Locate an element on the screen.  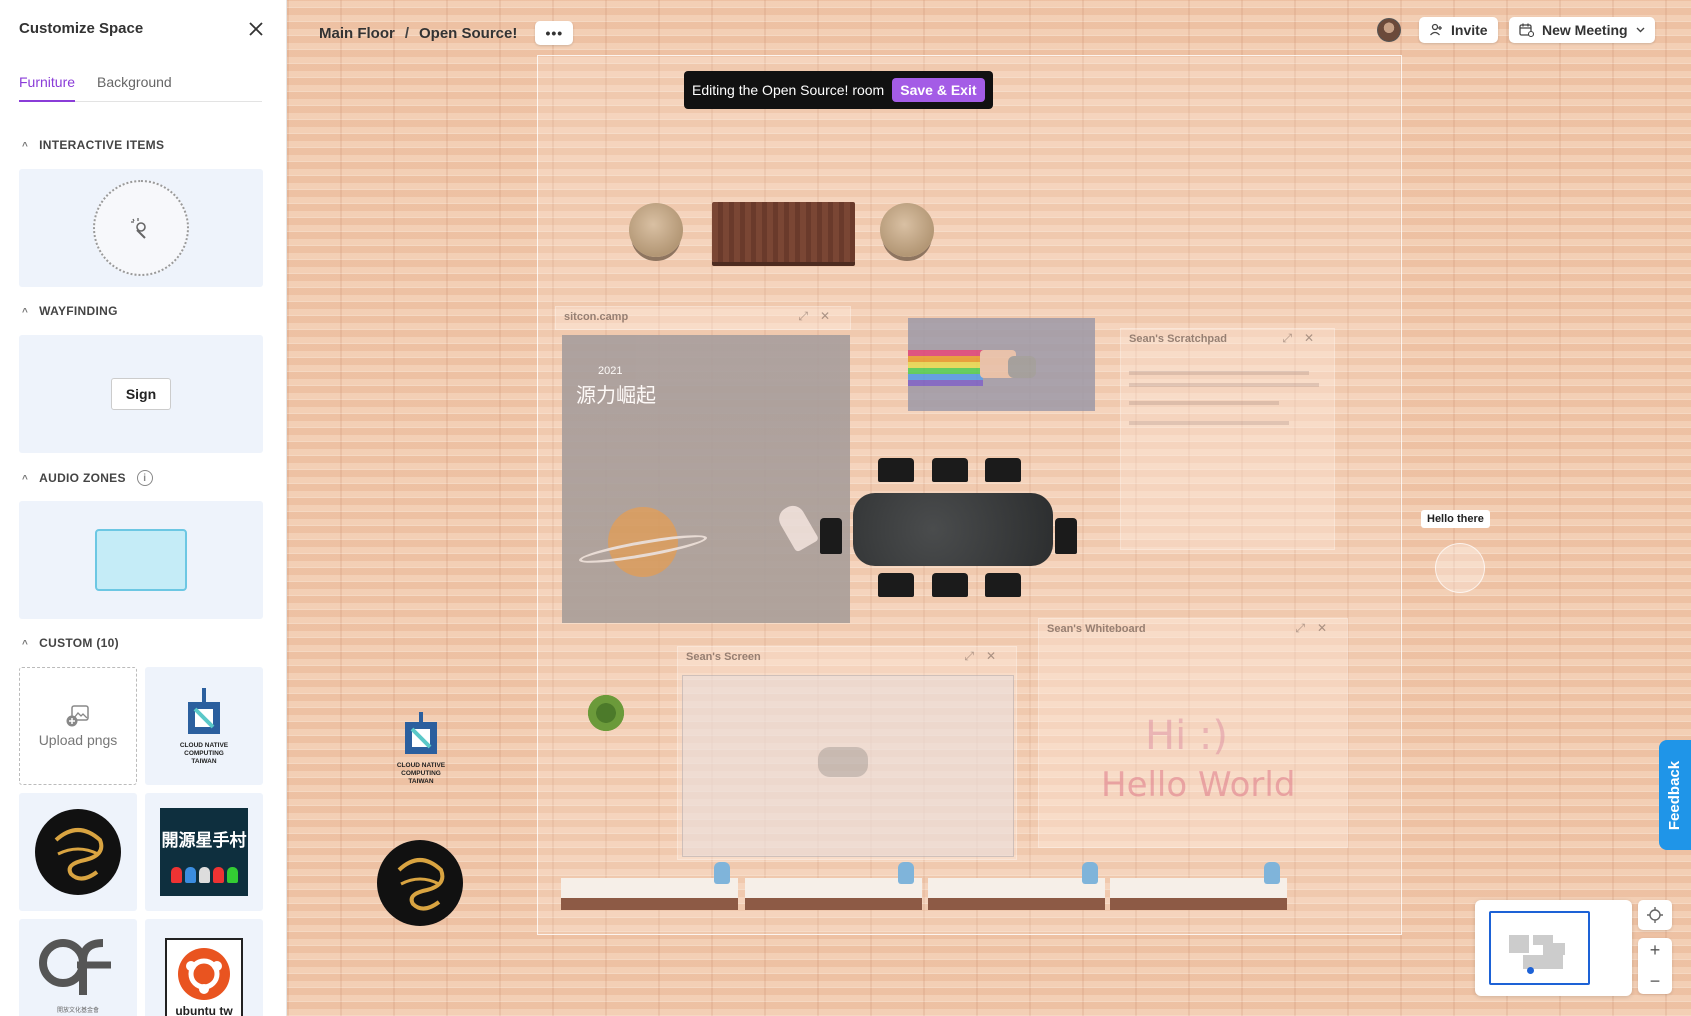
panel-title: Customize Space is located at coordinates (81, 28).